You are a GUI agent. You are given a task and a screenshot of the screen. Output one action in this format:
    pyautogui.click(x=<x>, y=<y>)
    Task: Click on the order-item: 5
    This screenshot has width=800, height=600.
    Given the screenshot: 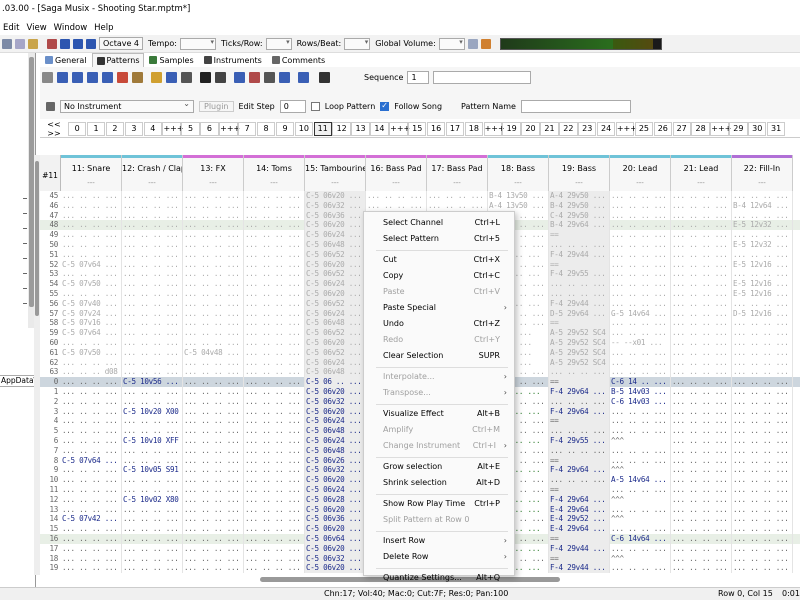 What is the action you would take?
    pyautogui.click(x=190, y=128)
    